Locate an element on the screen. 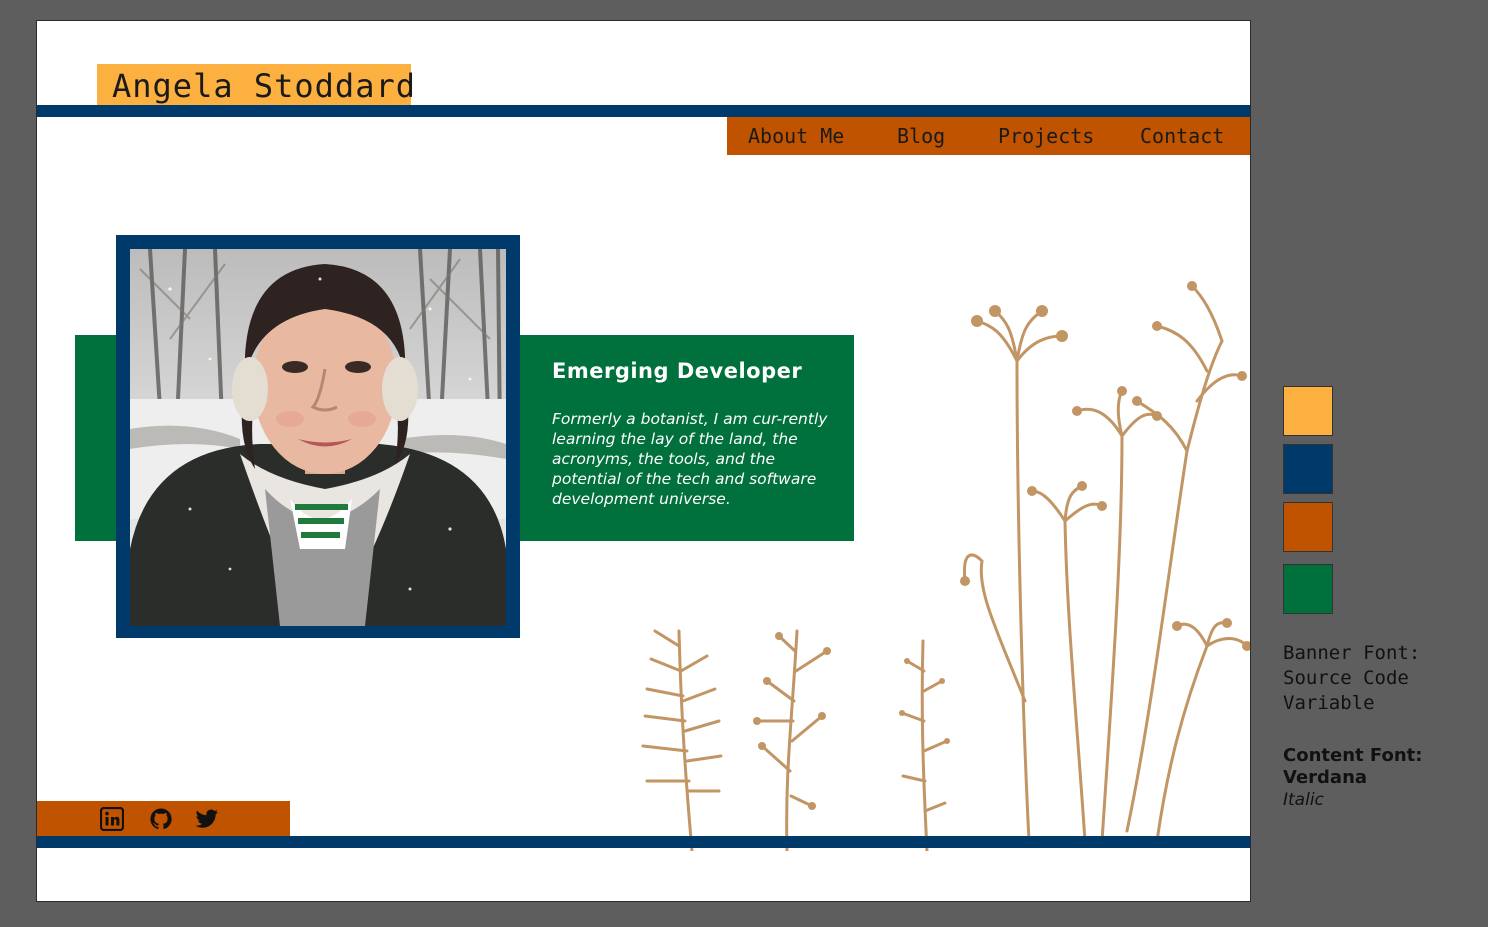 The width and height of the screenshot is (1488, 927). content-font-style: Italic is located at coordinates (1303, 800).